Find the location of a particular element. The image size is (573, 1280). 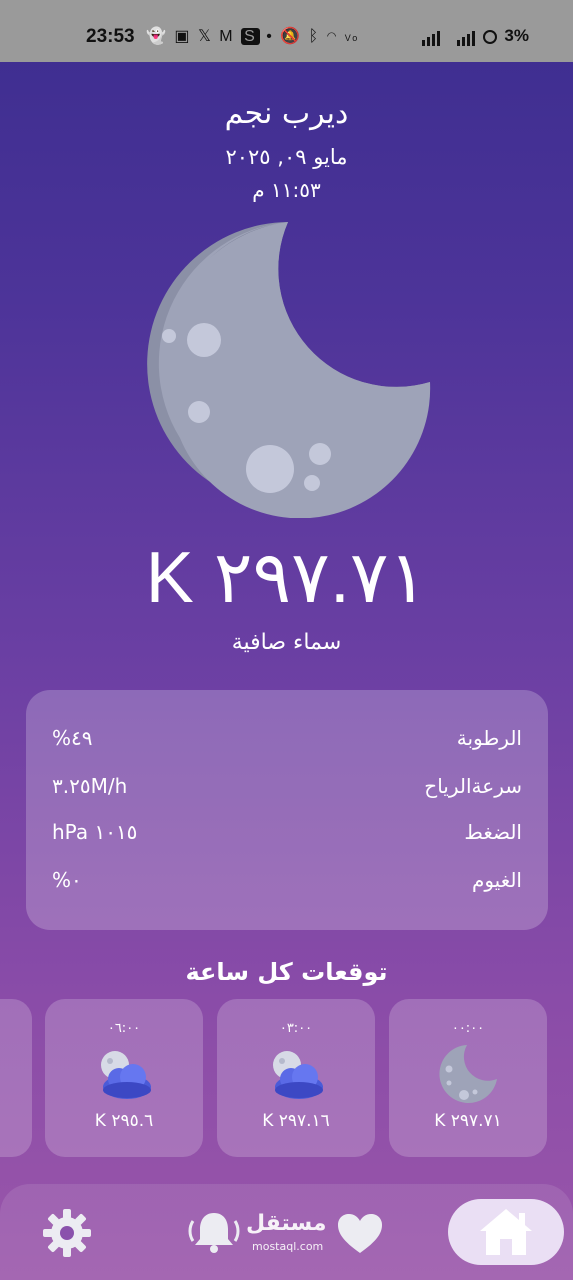

detail-value: hPa ١٠١٥ is located at coordinates (95, 832).